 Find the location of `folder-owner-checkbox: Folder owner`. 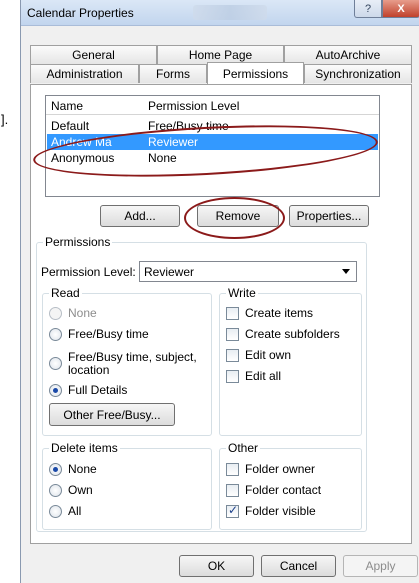

folder-owner-checkbox: Folder owner is located at coordinates (270, 469).